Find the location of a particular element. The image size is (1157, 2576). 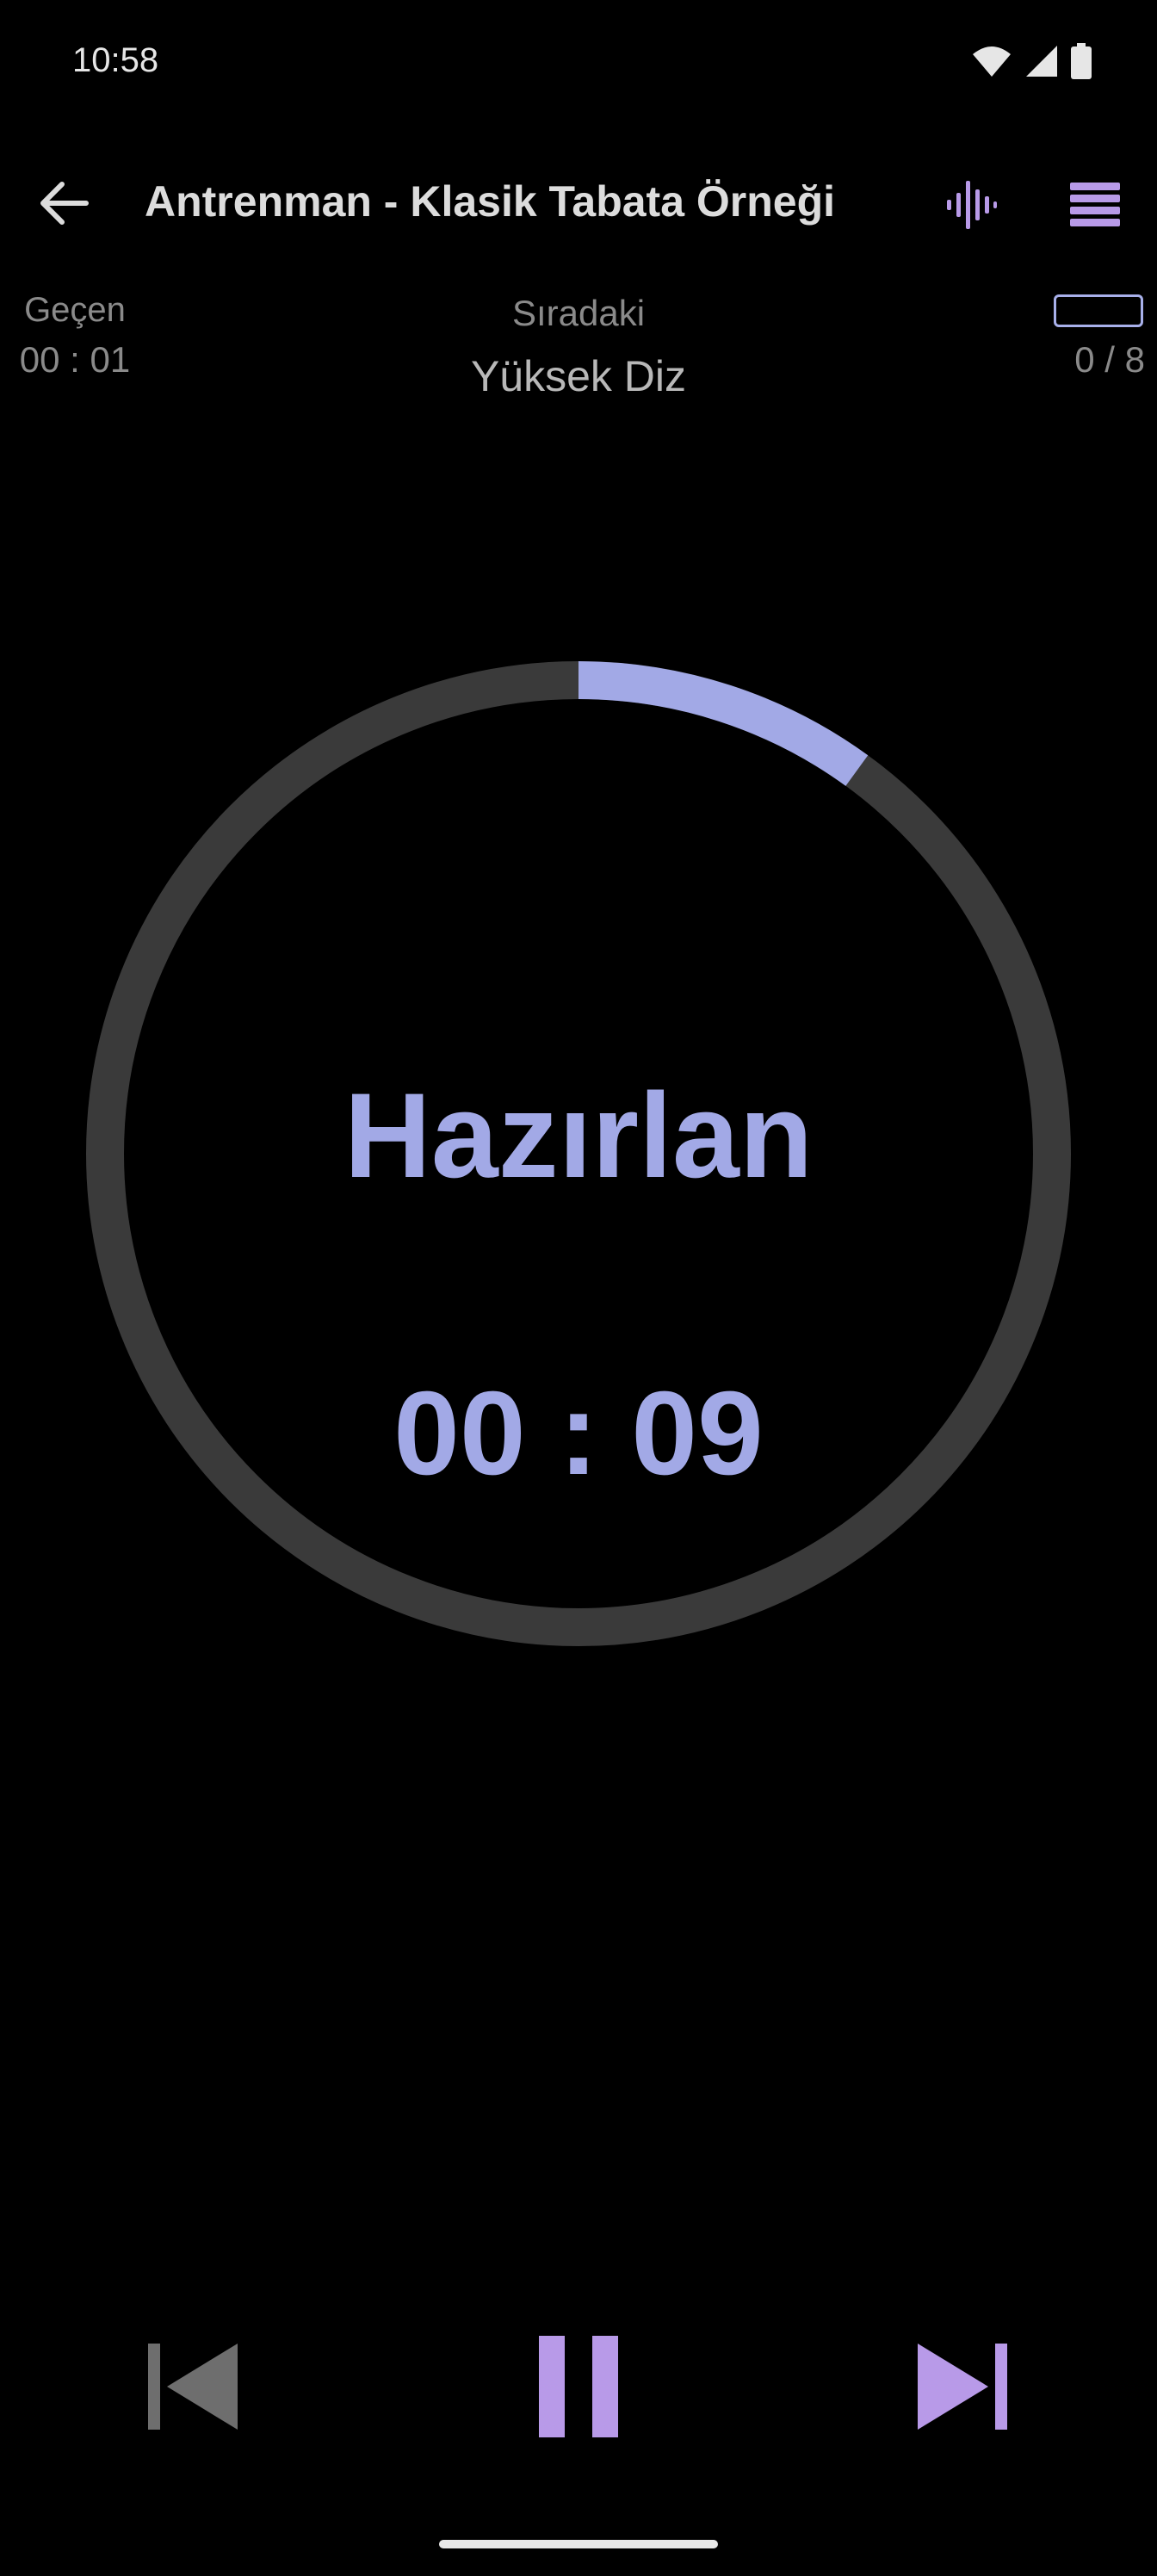

phase-label: Hazırlan is located at coordinates (579, 1135).